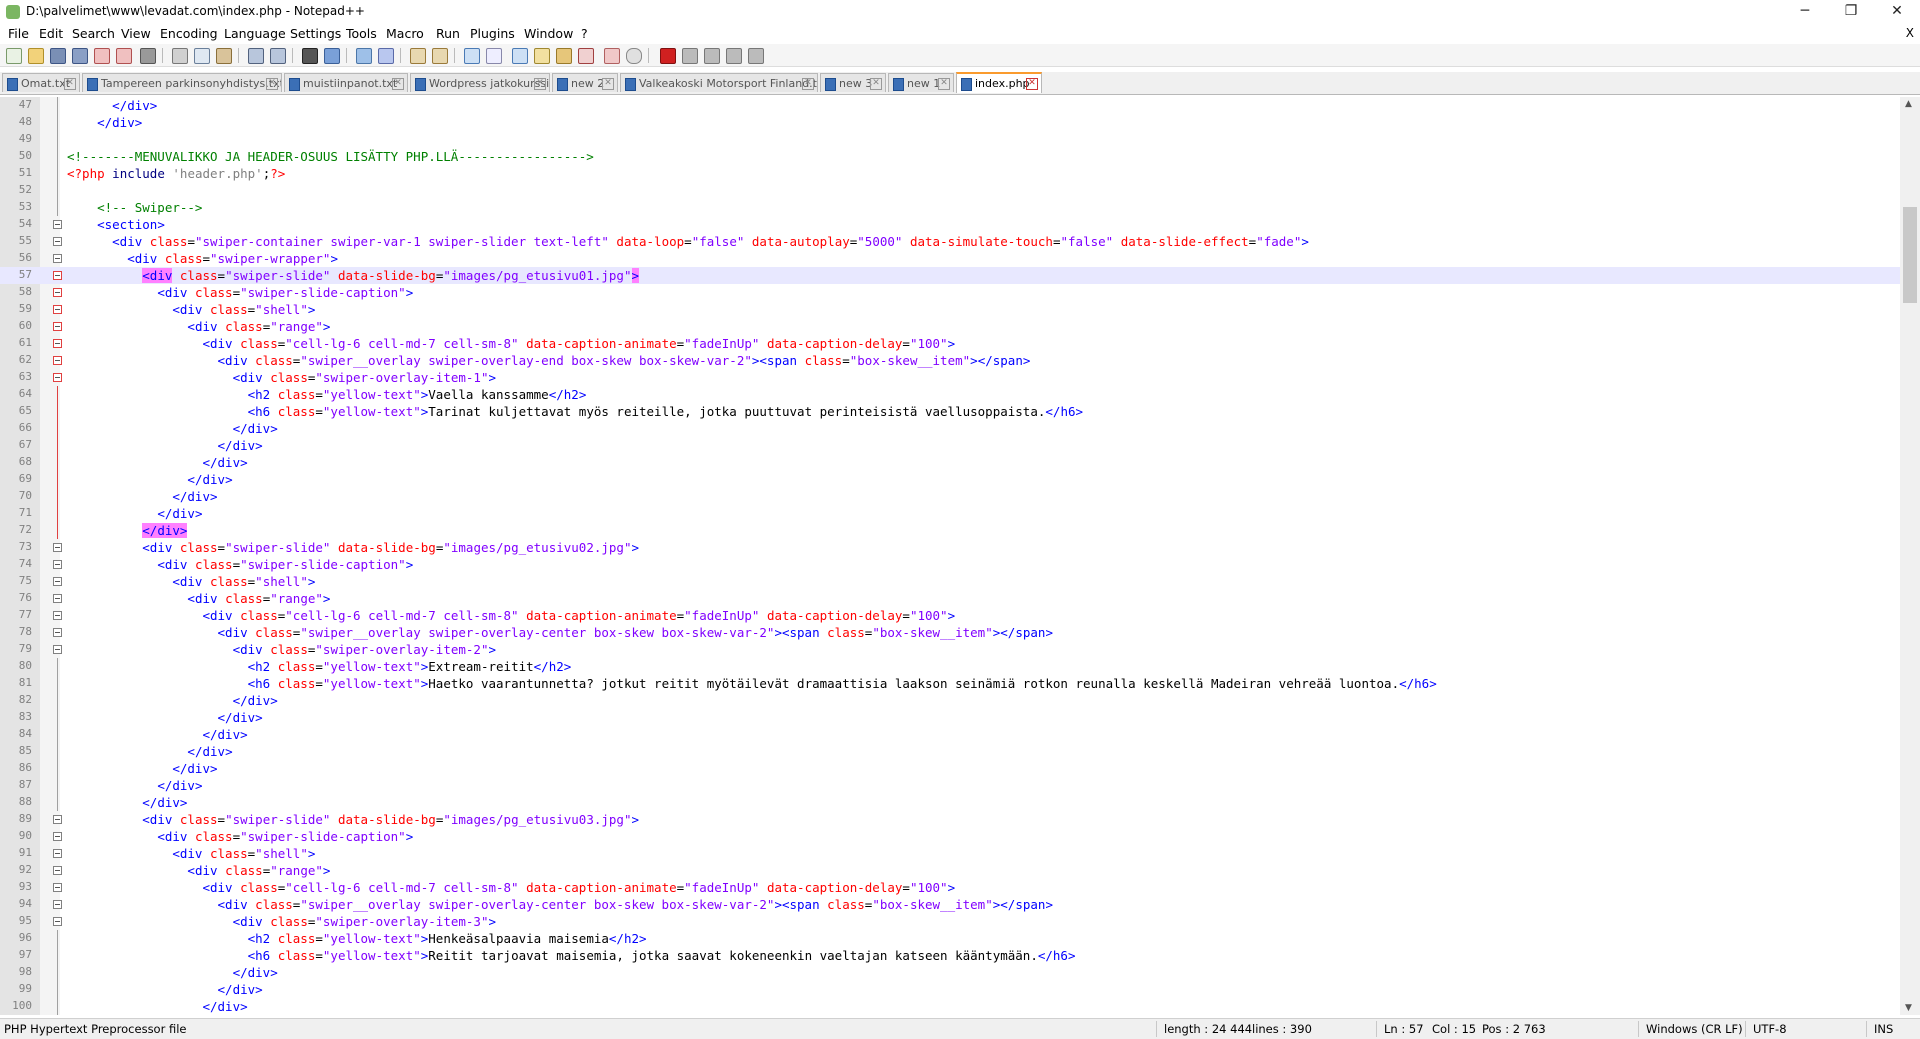  Describe the element at coordinates (102, 56) in the screenshot. I see `close-file-icon` at that location.